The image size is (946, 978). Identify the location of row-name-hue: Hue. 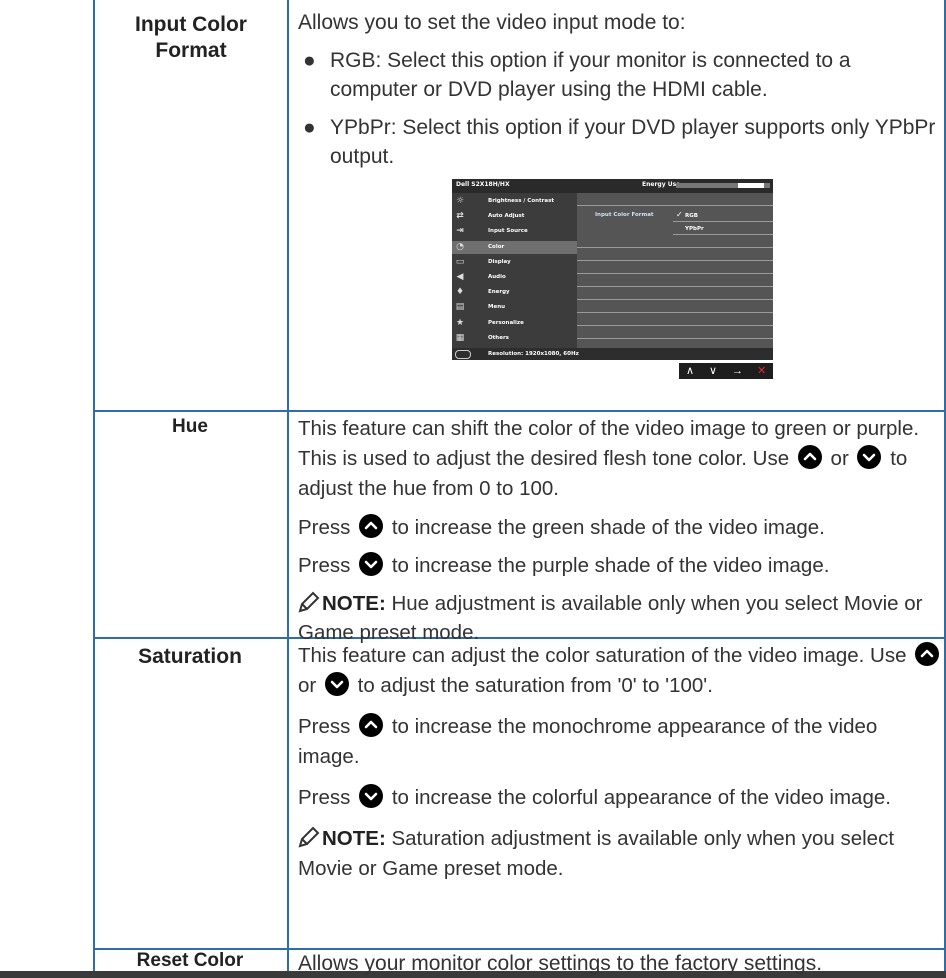
(190, 427).